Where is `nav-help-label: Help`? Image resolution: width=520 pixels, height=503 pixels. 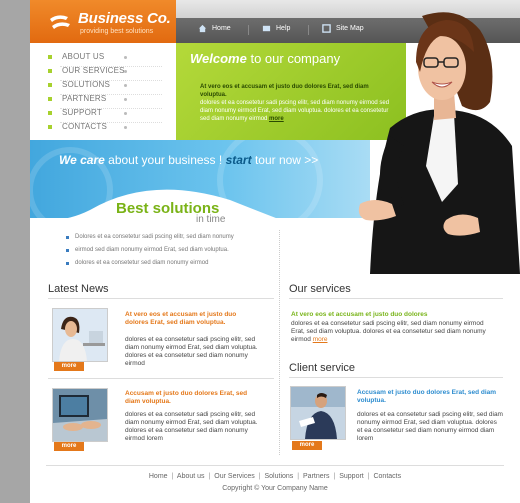 nav-help-label: Help is located at coordinates (283, 28).